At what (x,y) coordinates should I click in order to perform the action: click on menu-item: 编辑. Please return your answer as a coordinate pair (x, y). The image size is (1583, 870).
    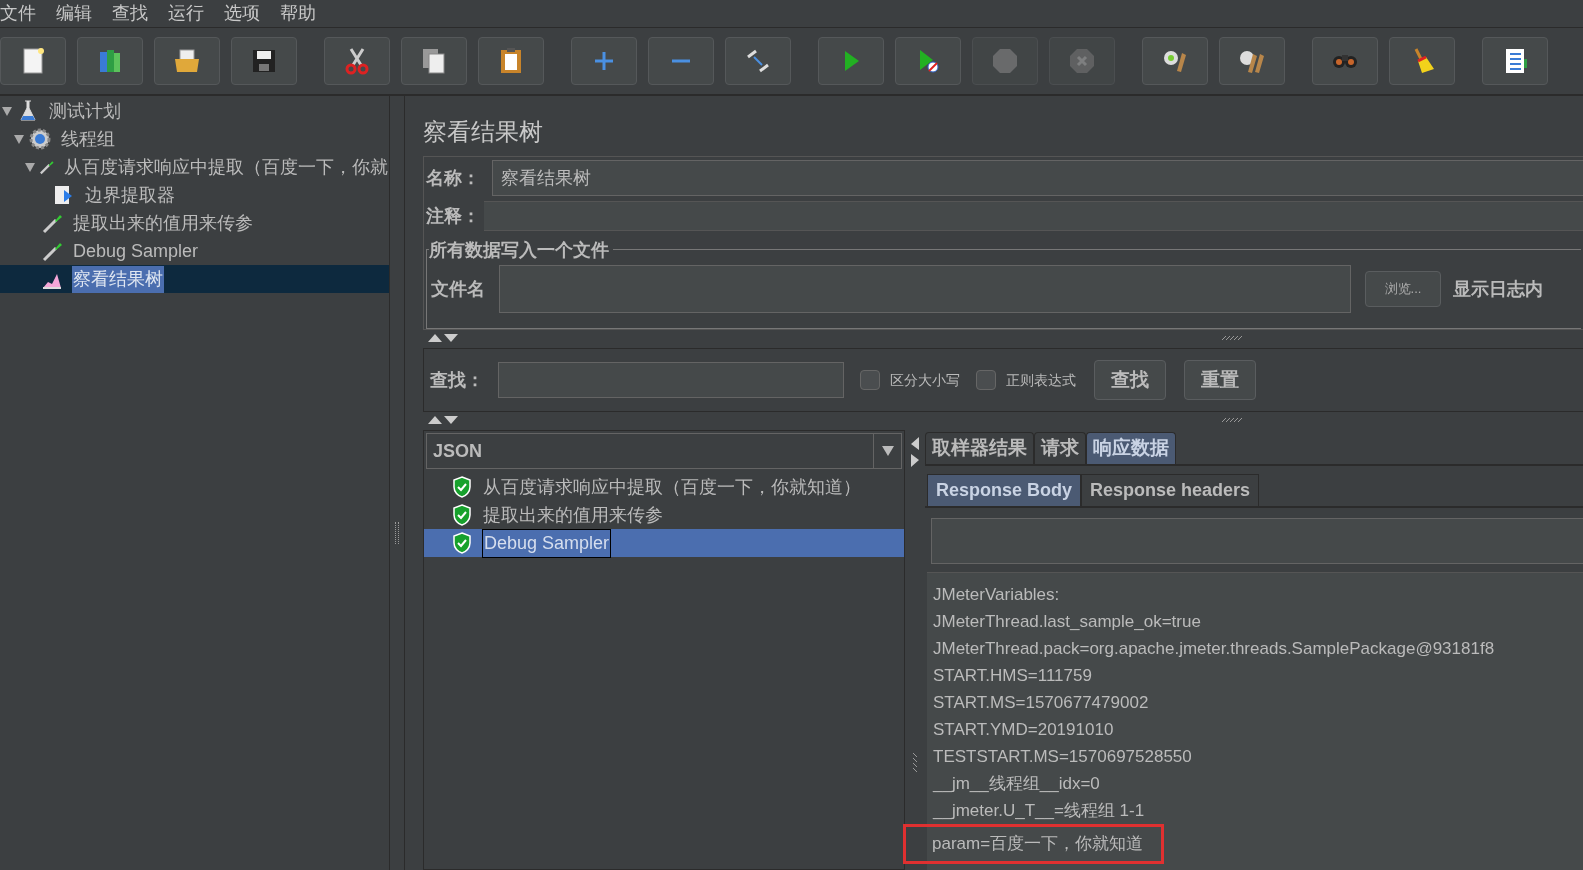
    Looking at the image, I should click on (74, 13).